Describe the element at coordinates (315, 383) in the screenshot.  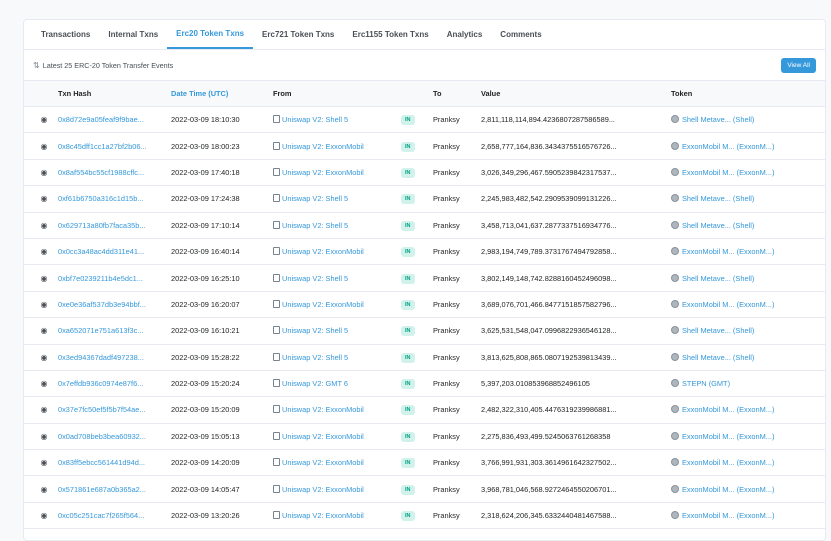
I see `from-address-link: Uniswap V2: GMT 6` at that location.